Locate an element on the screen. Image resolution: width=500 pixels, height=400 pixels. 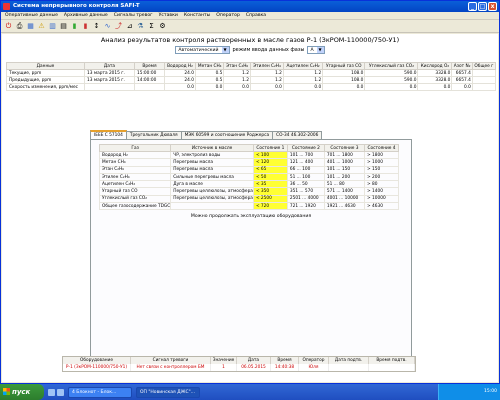
menu-alarms: Сигналы тревог is located at coordinates (133, 15).